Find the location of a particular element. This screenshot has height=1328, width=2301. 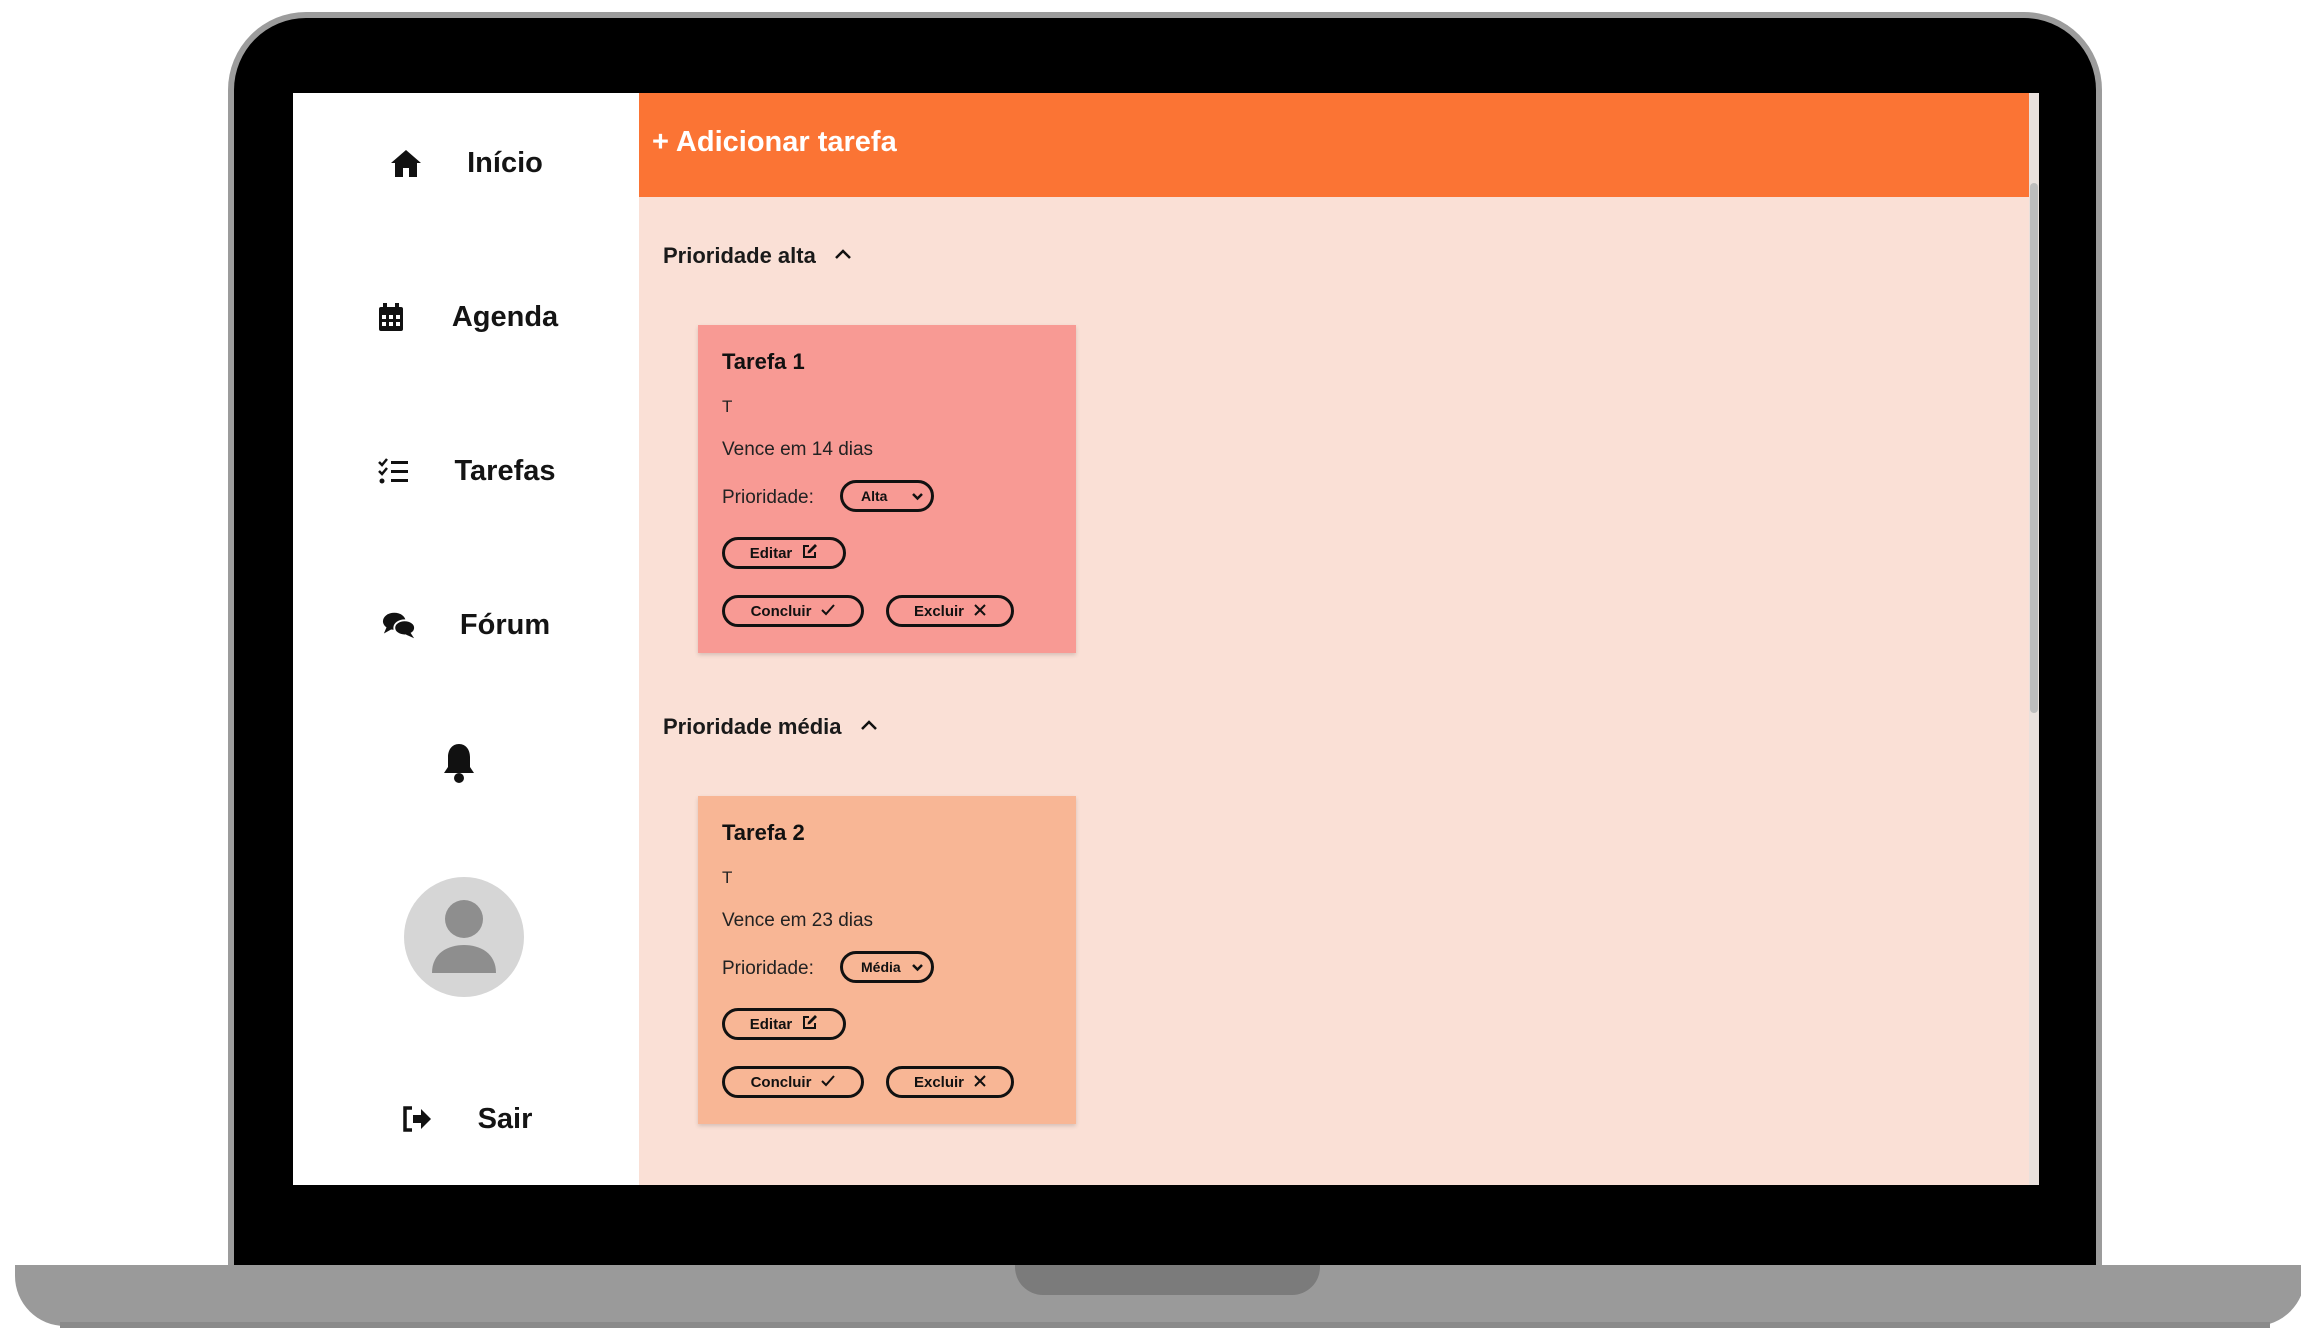

scrollbar-thumb is located at coordinates (2034, 448).